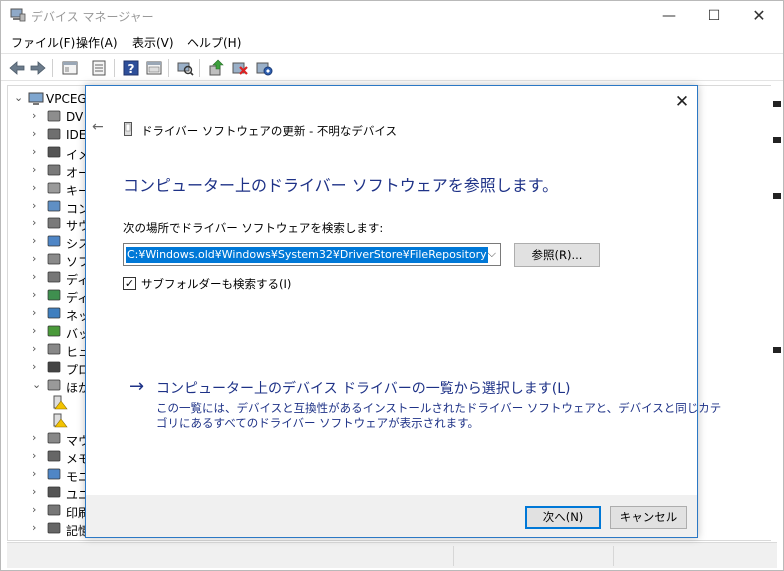 This screenshot has height=571, width=784. I want to click on include-subfolders-label: サブフォルダーも検索する(I), so click(216, 284).